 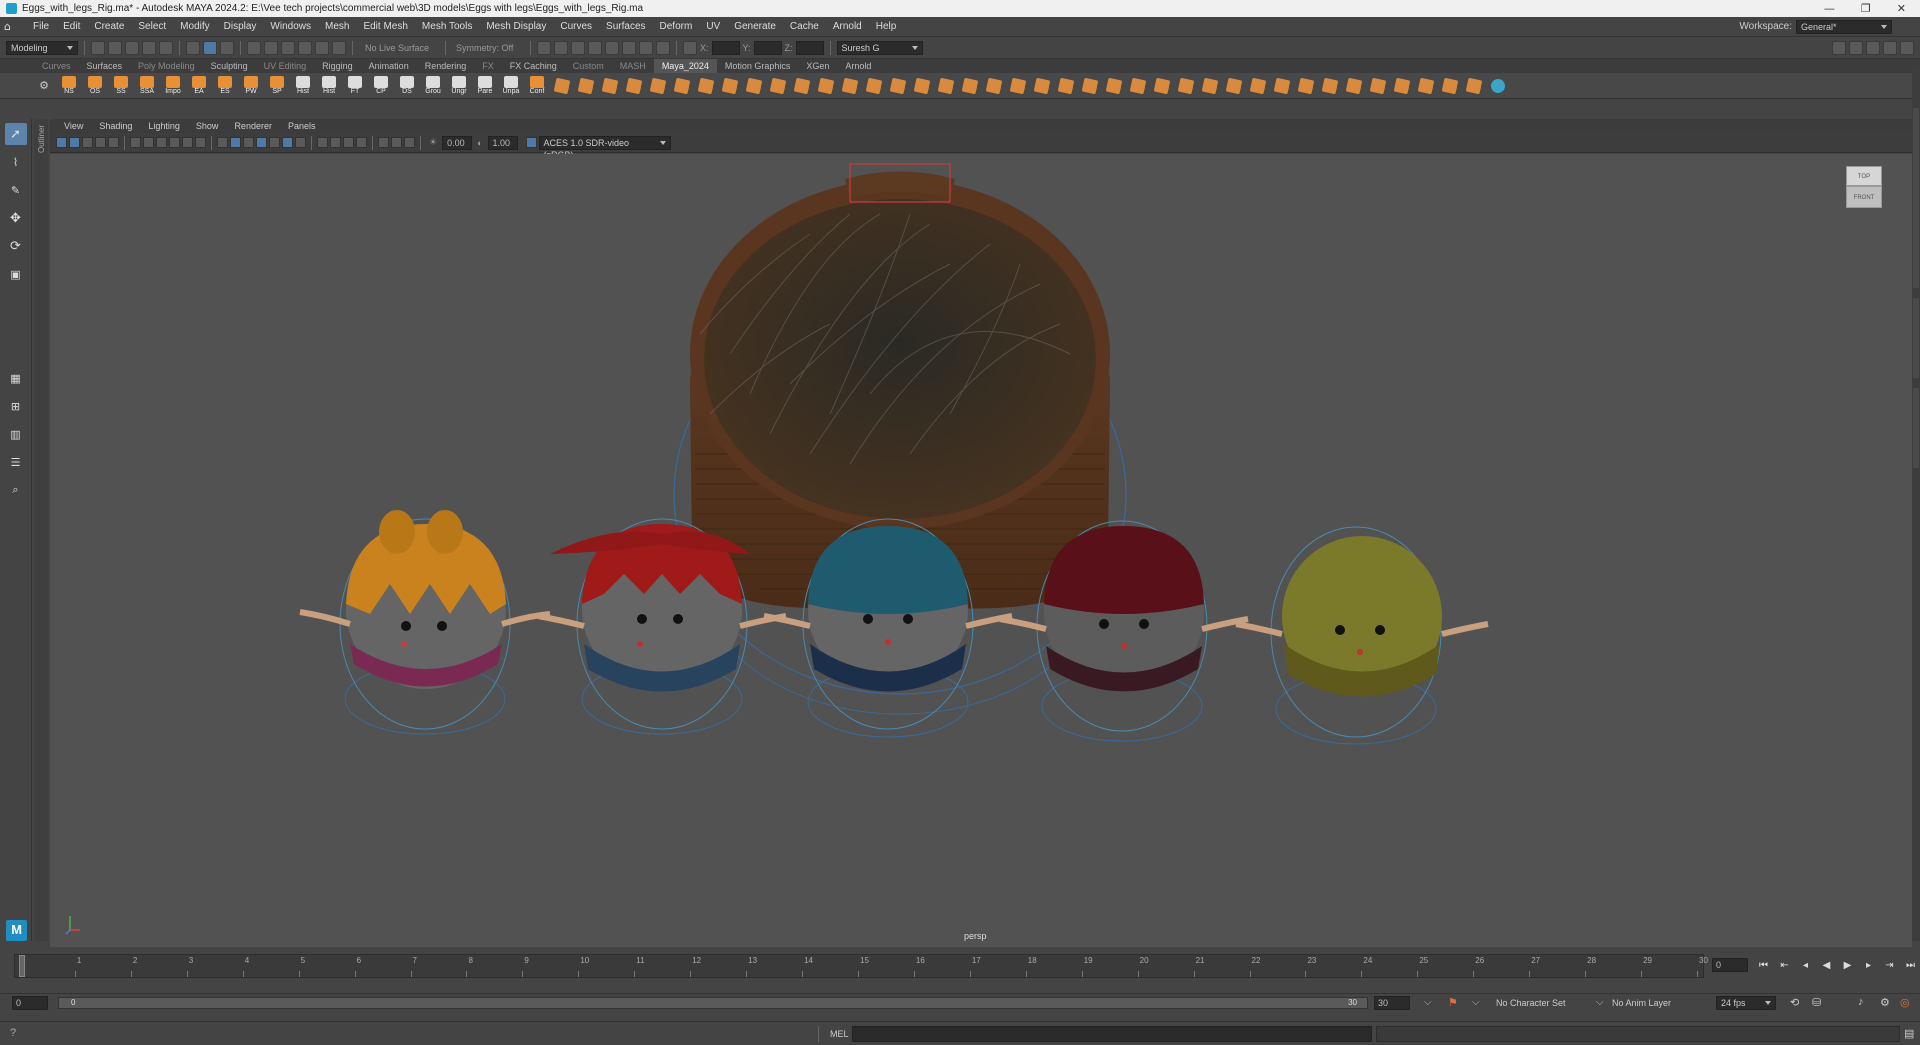 What do you see at coordinates (1042, 86) in the screenshot?
I see `shelf-edge-loop-icon` at bounding box center [1042, 86].